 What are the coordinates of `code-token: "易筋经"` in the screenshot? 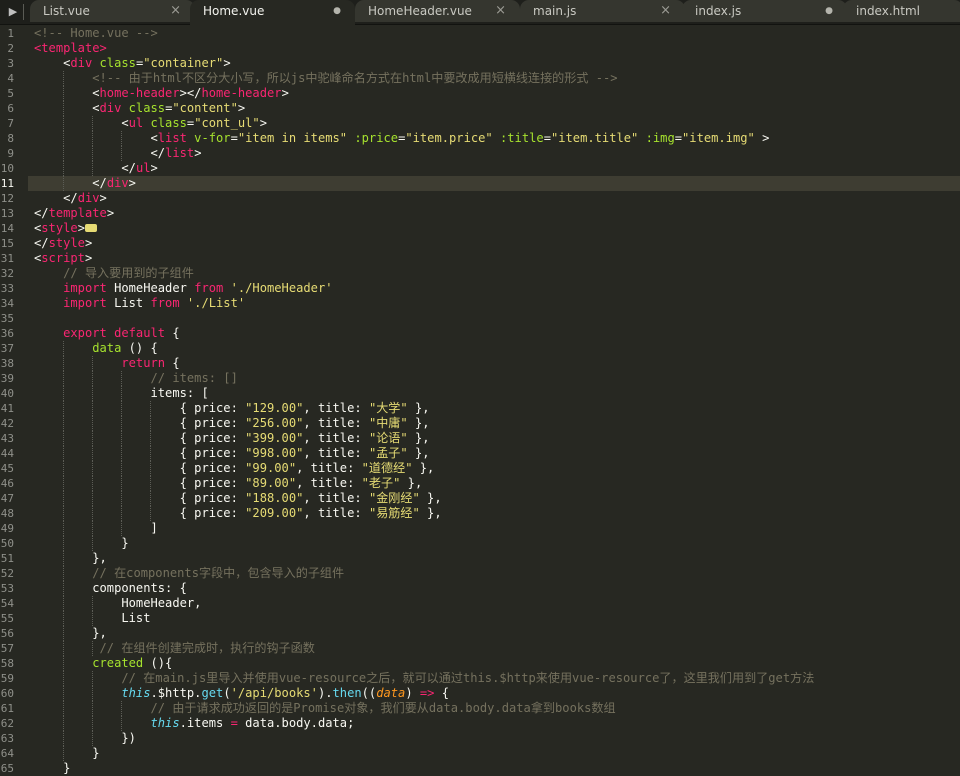 It's located at (394, 513).